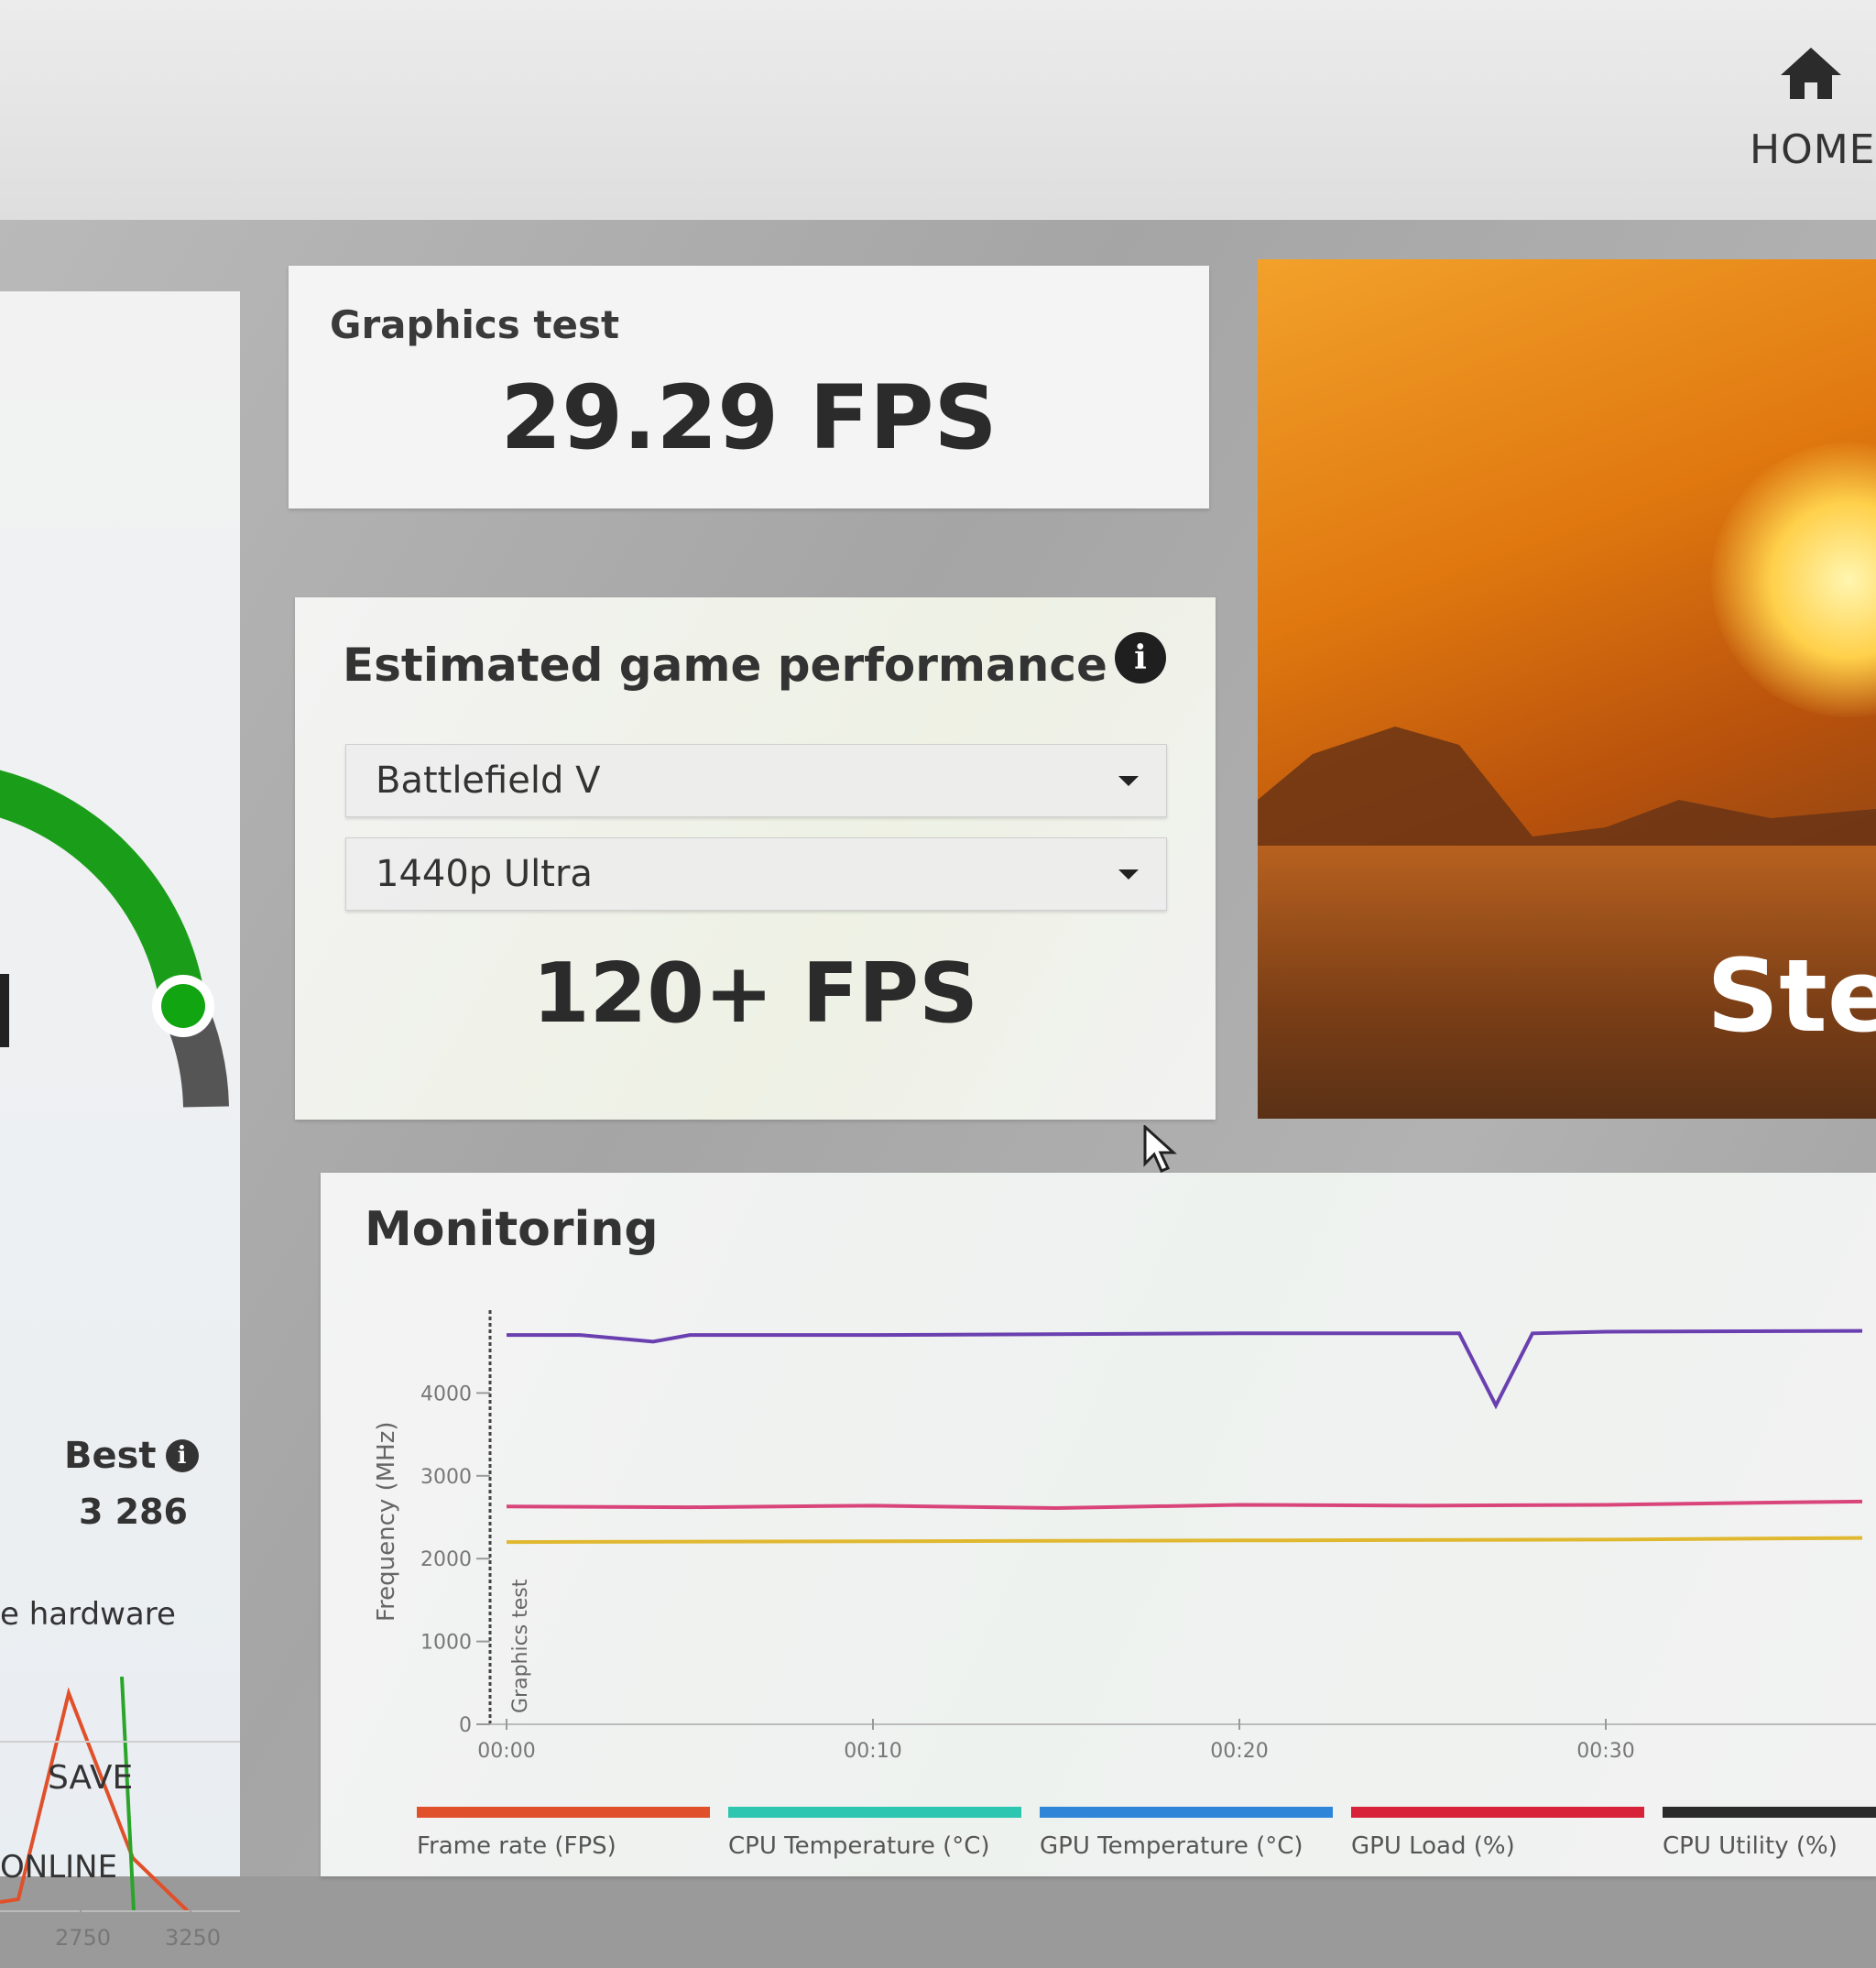 This screenshot has width=1876, height=1968. What do you see at coordinates (938, 110) in the screenshot?
I see `top-bar: HOME` at bounding box center [938, 110].